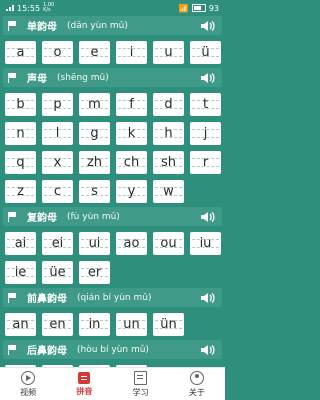  I want to click on pinyin-letter: an, so click(20, 324).